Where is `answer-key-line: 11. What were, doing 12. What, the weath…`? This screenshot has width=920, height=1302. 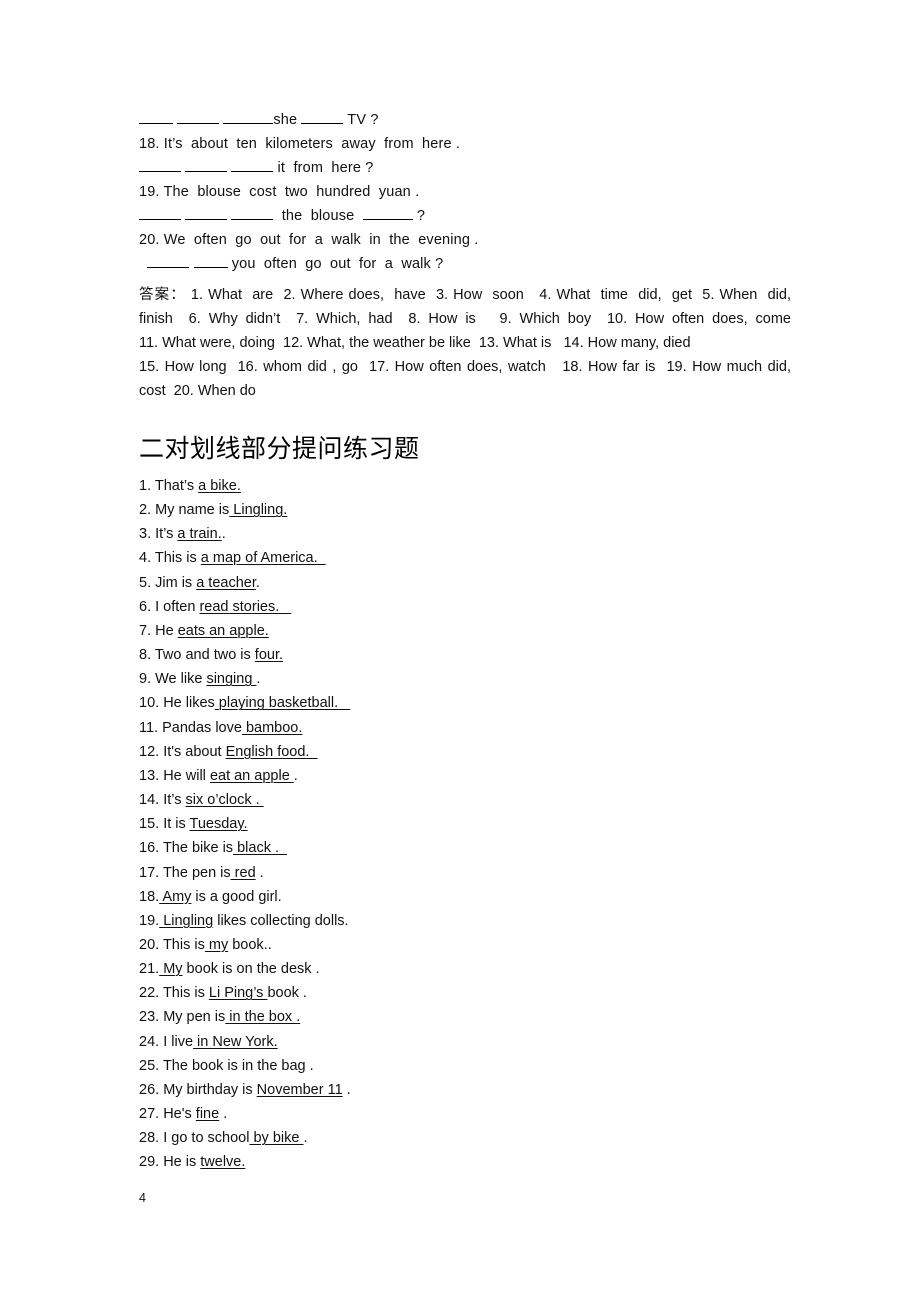
answer-key-line: 11. What were, doing 12. What, the weath… is located at coordinates (415, 343).